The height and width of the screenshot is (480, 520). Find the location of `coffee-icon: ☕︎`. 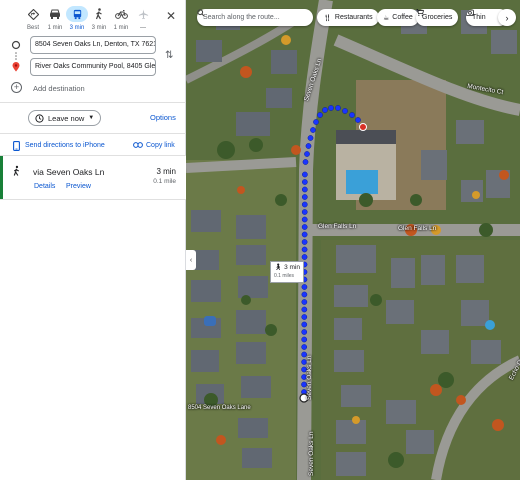

coffee-icon: ☕︎ is located at coordinates (386, 18).